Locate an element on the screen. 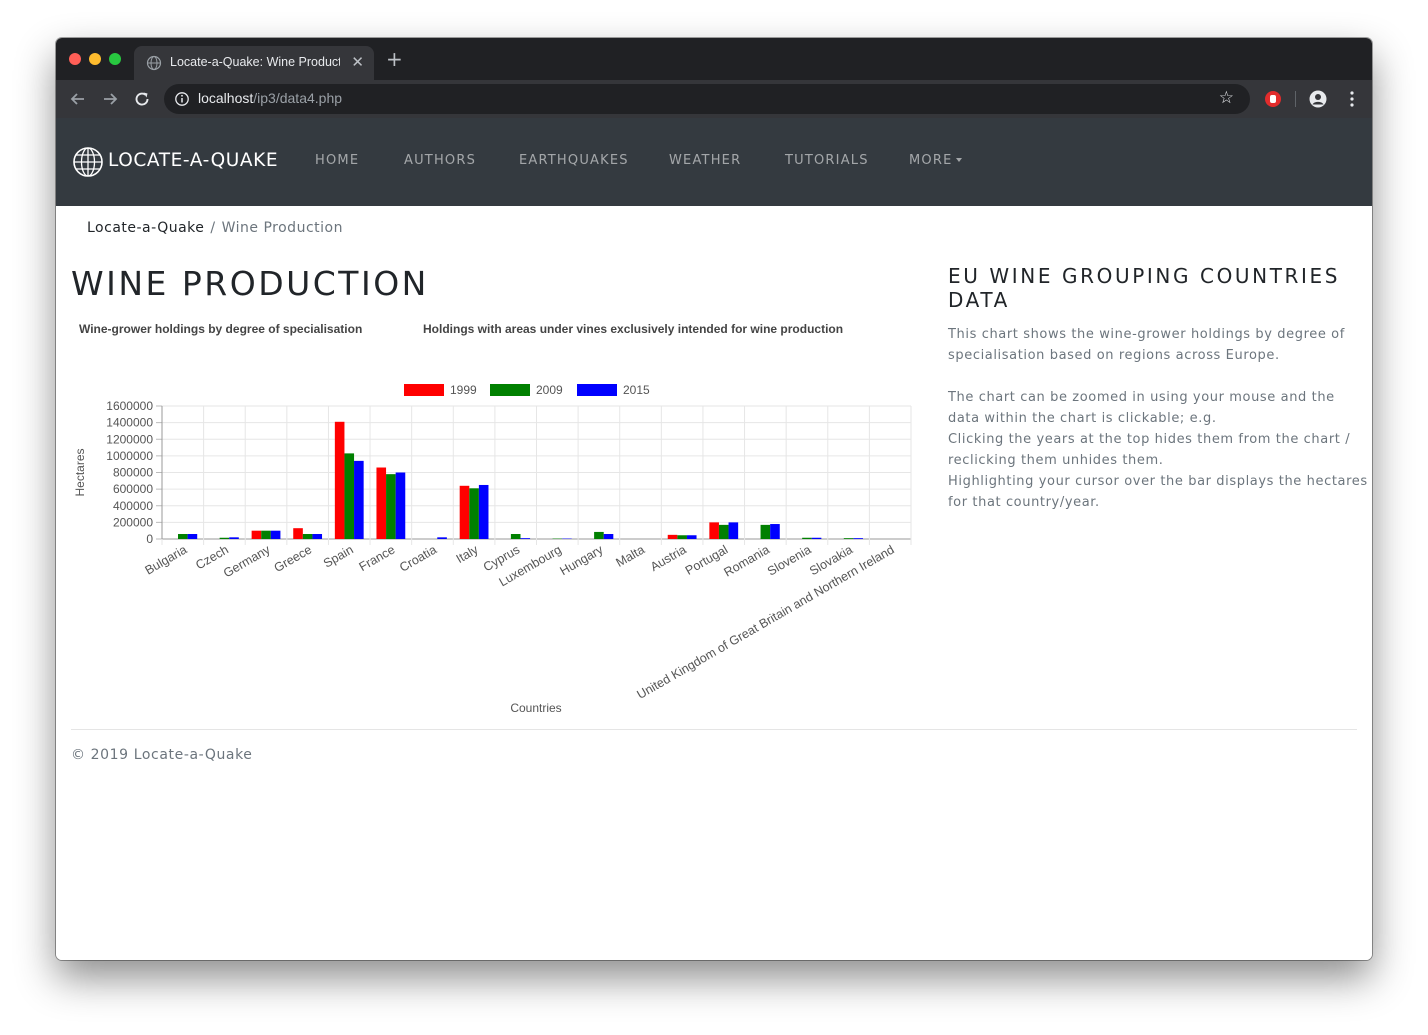  sidebar-title: EU WINE GROUPING COUNTRIES DATA is located at coordinates (1144, 288).